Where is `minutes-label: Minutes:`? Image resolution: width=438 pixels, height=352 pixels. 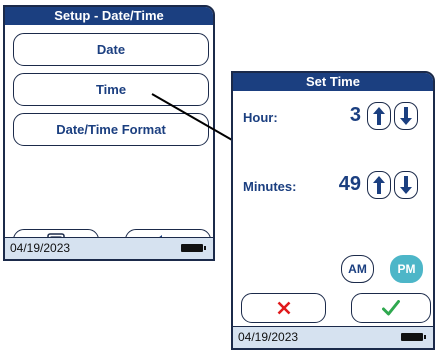
minutes-label: Minutes: is located at coordinates (270, 186).